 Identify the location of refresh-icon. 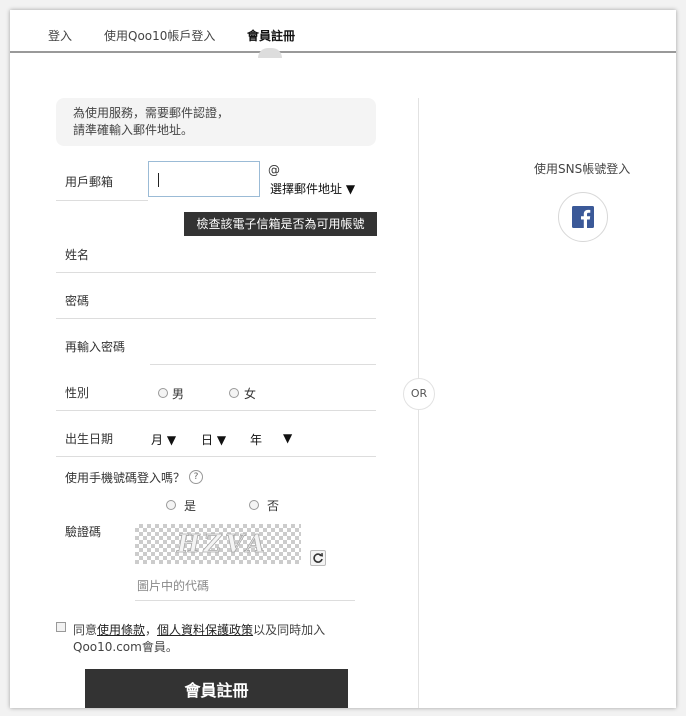
(318, 558).